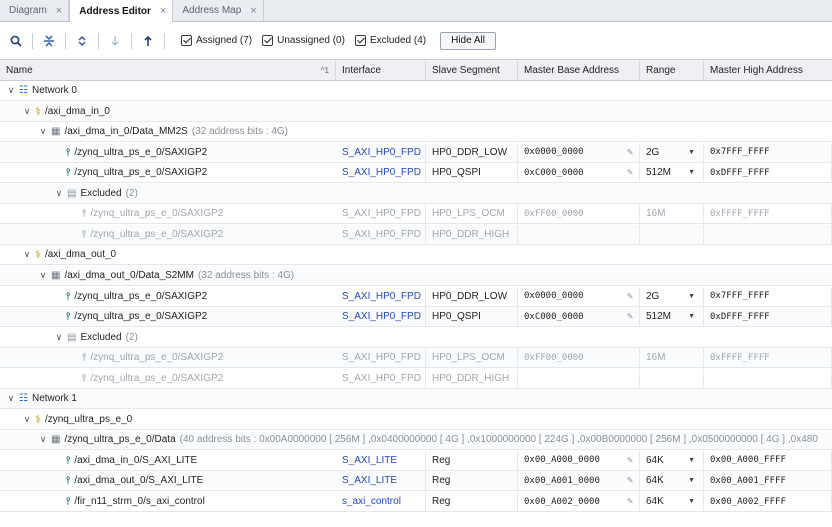 Image resolution: width=832 pixels, height=527 pixels. What do you see at coordinates (381, 501) in the screenshot?
I see `interface-cell: s_axi_control` at bounding box center [381, 501].